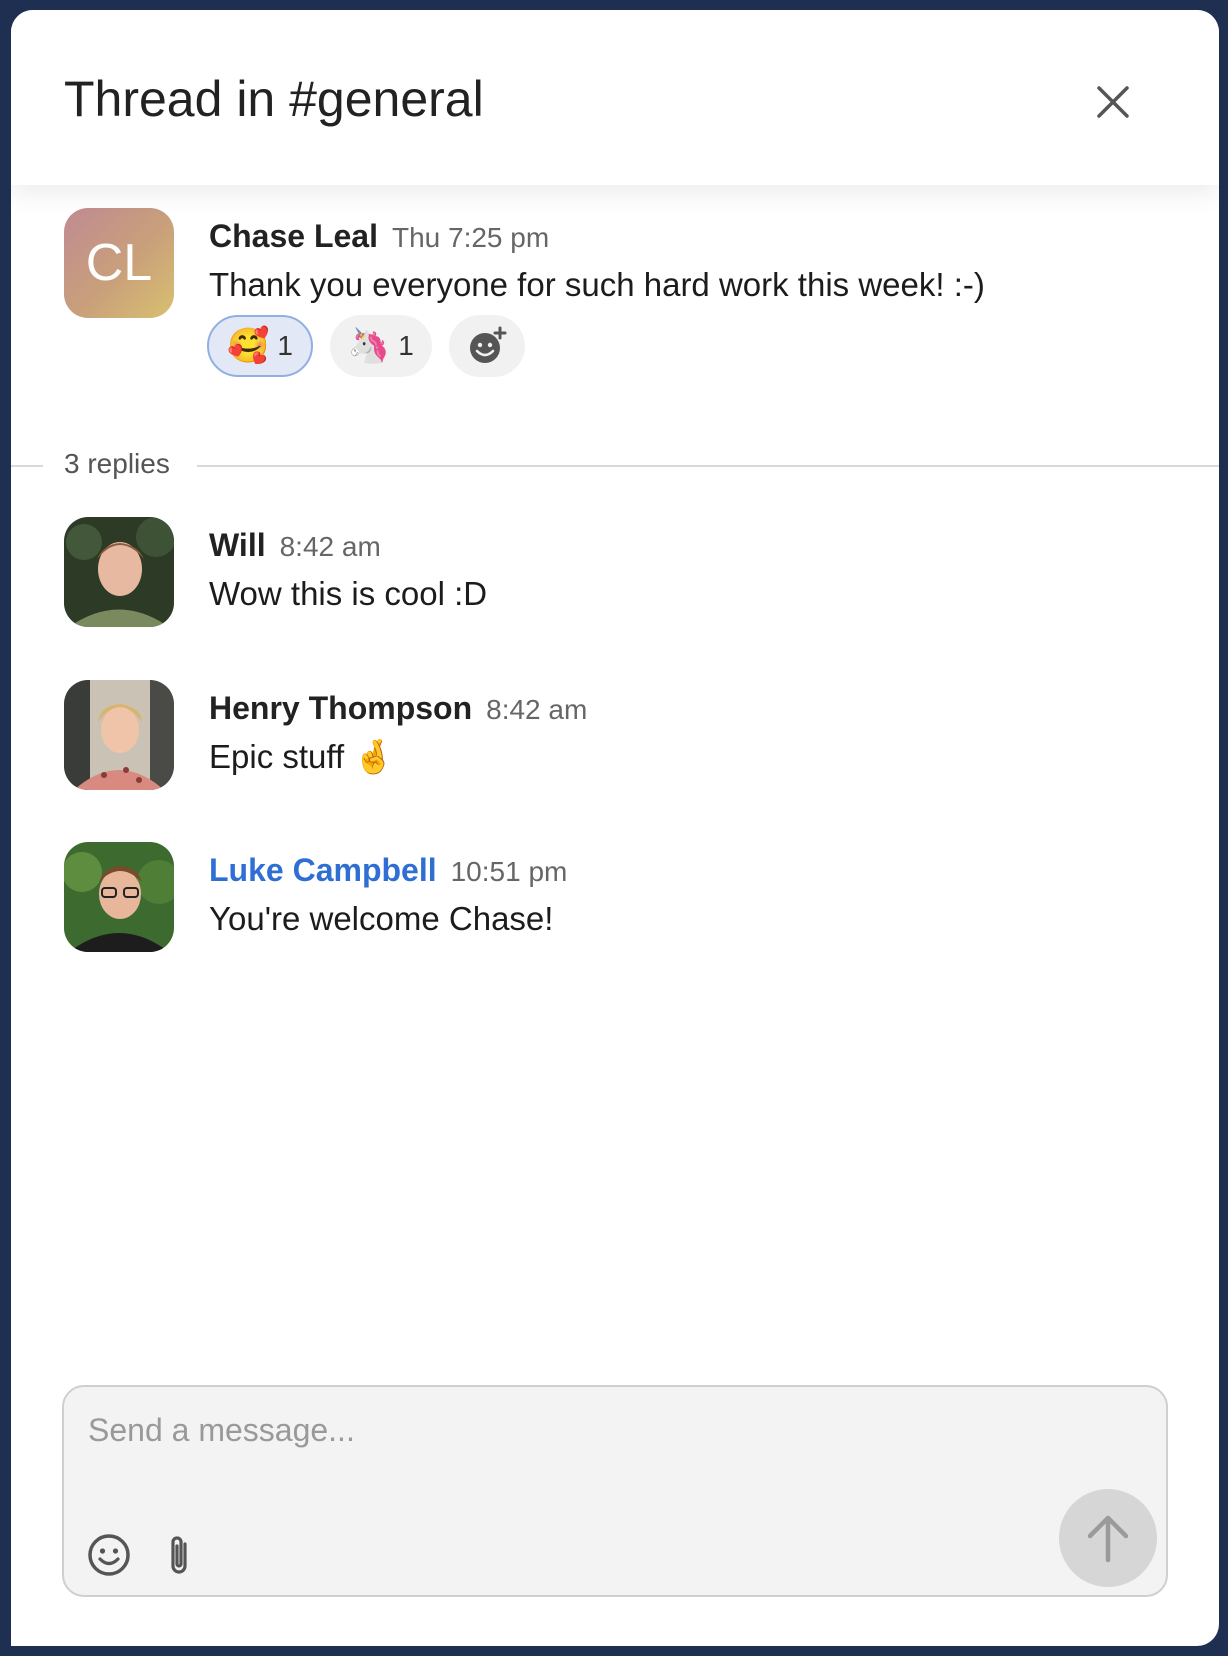 The image size is (1228, 1656). Describe the element at coordinates (323, 870) in the screenshot. I see `author-name: Luke Campbell` at that location.